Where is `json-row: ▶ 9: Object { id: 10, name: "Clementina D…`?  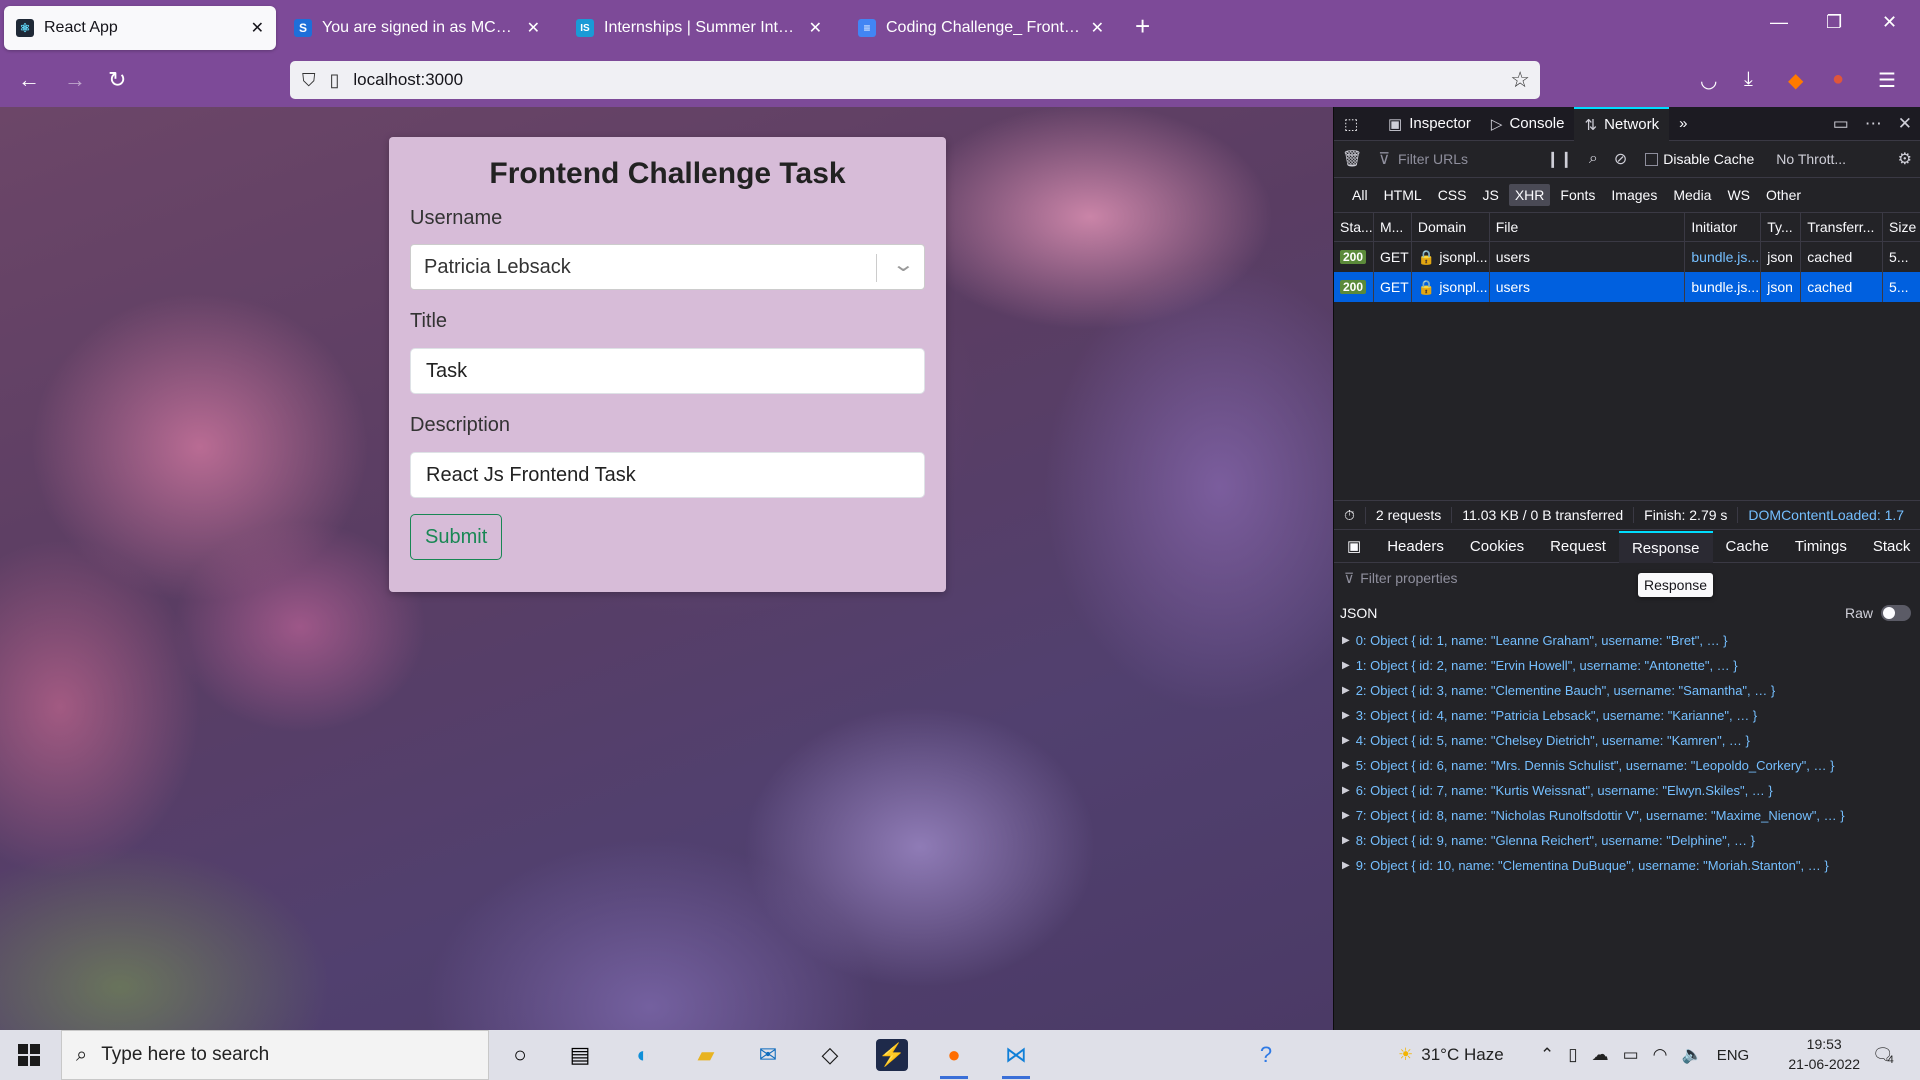
json-row: ▶ 9: Object { id: 10, name: "Clementina D… is located at coordinates (1627, 865).